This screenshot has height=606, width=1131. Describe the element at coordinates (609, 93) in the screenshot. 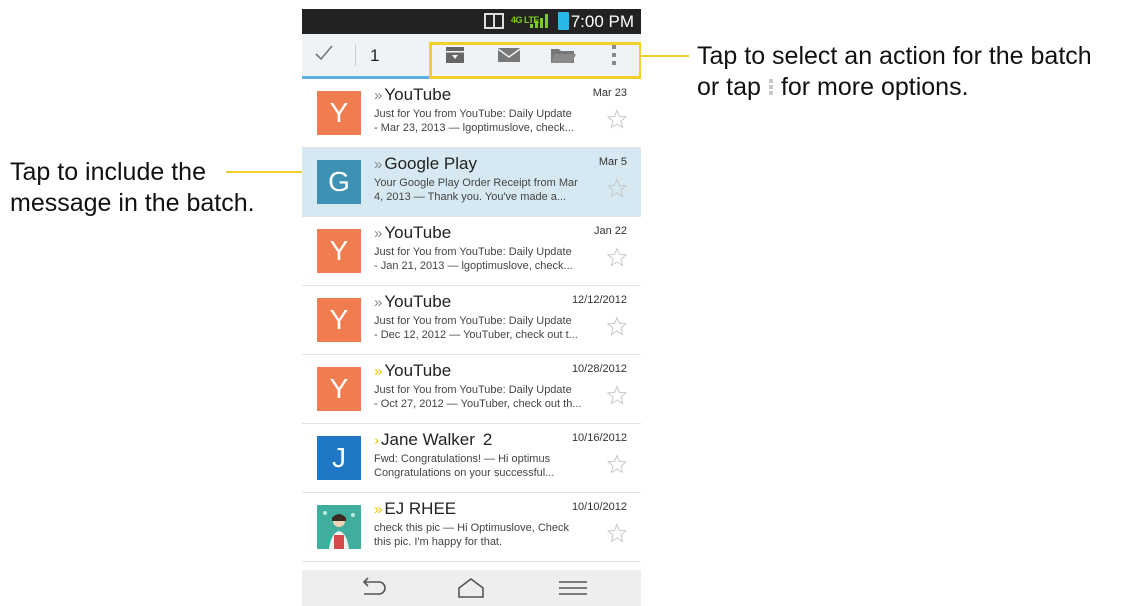

I see `message-date: Mar 23` at that location.